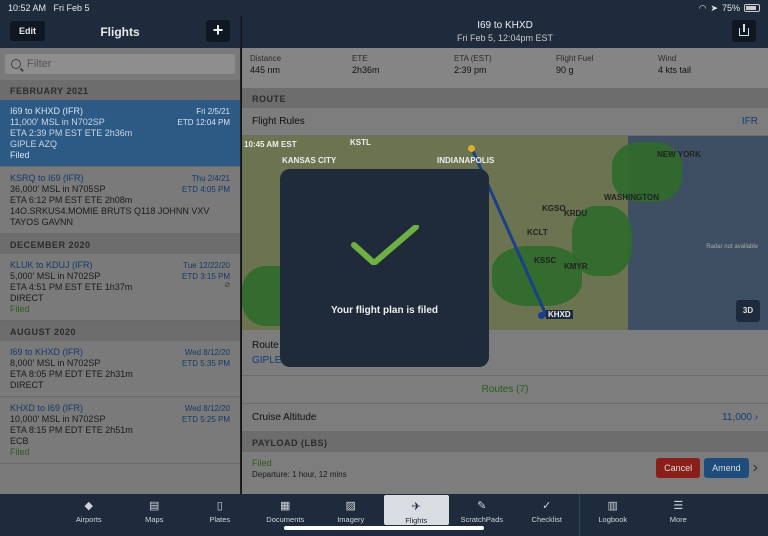  I want to click on stat-label: ETA (EST), so click(473, 58).